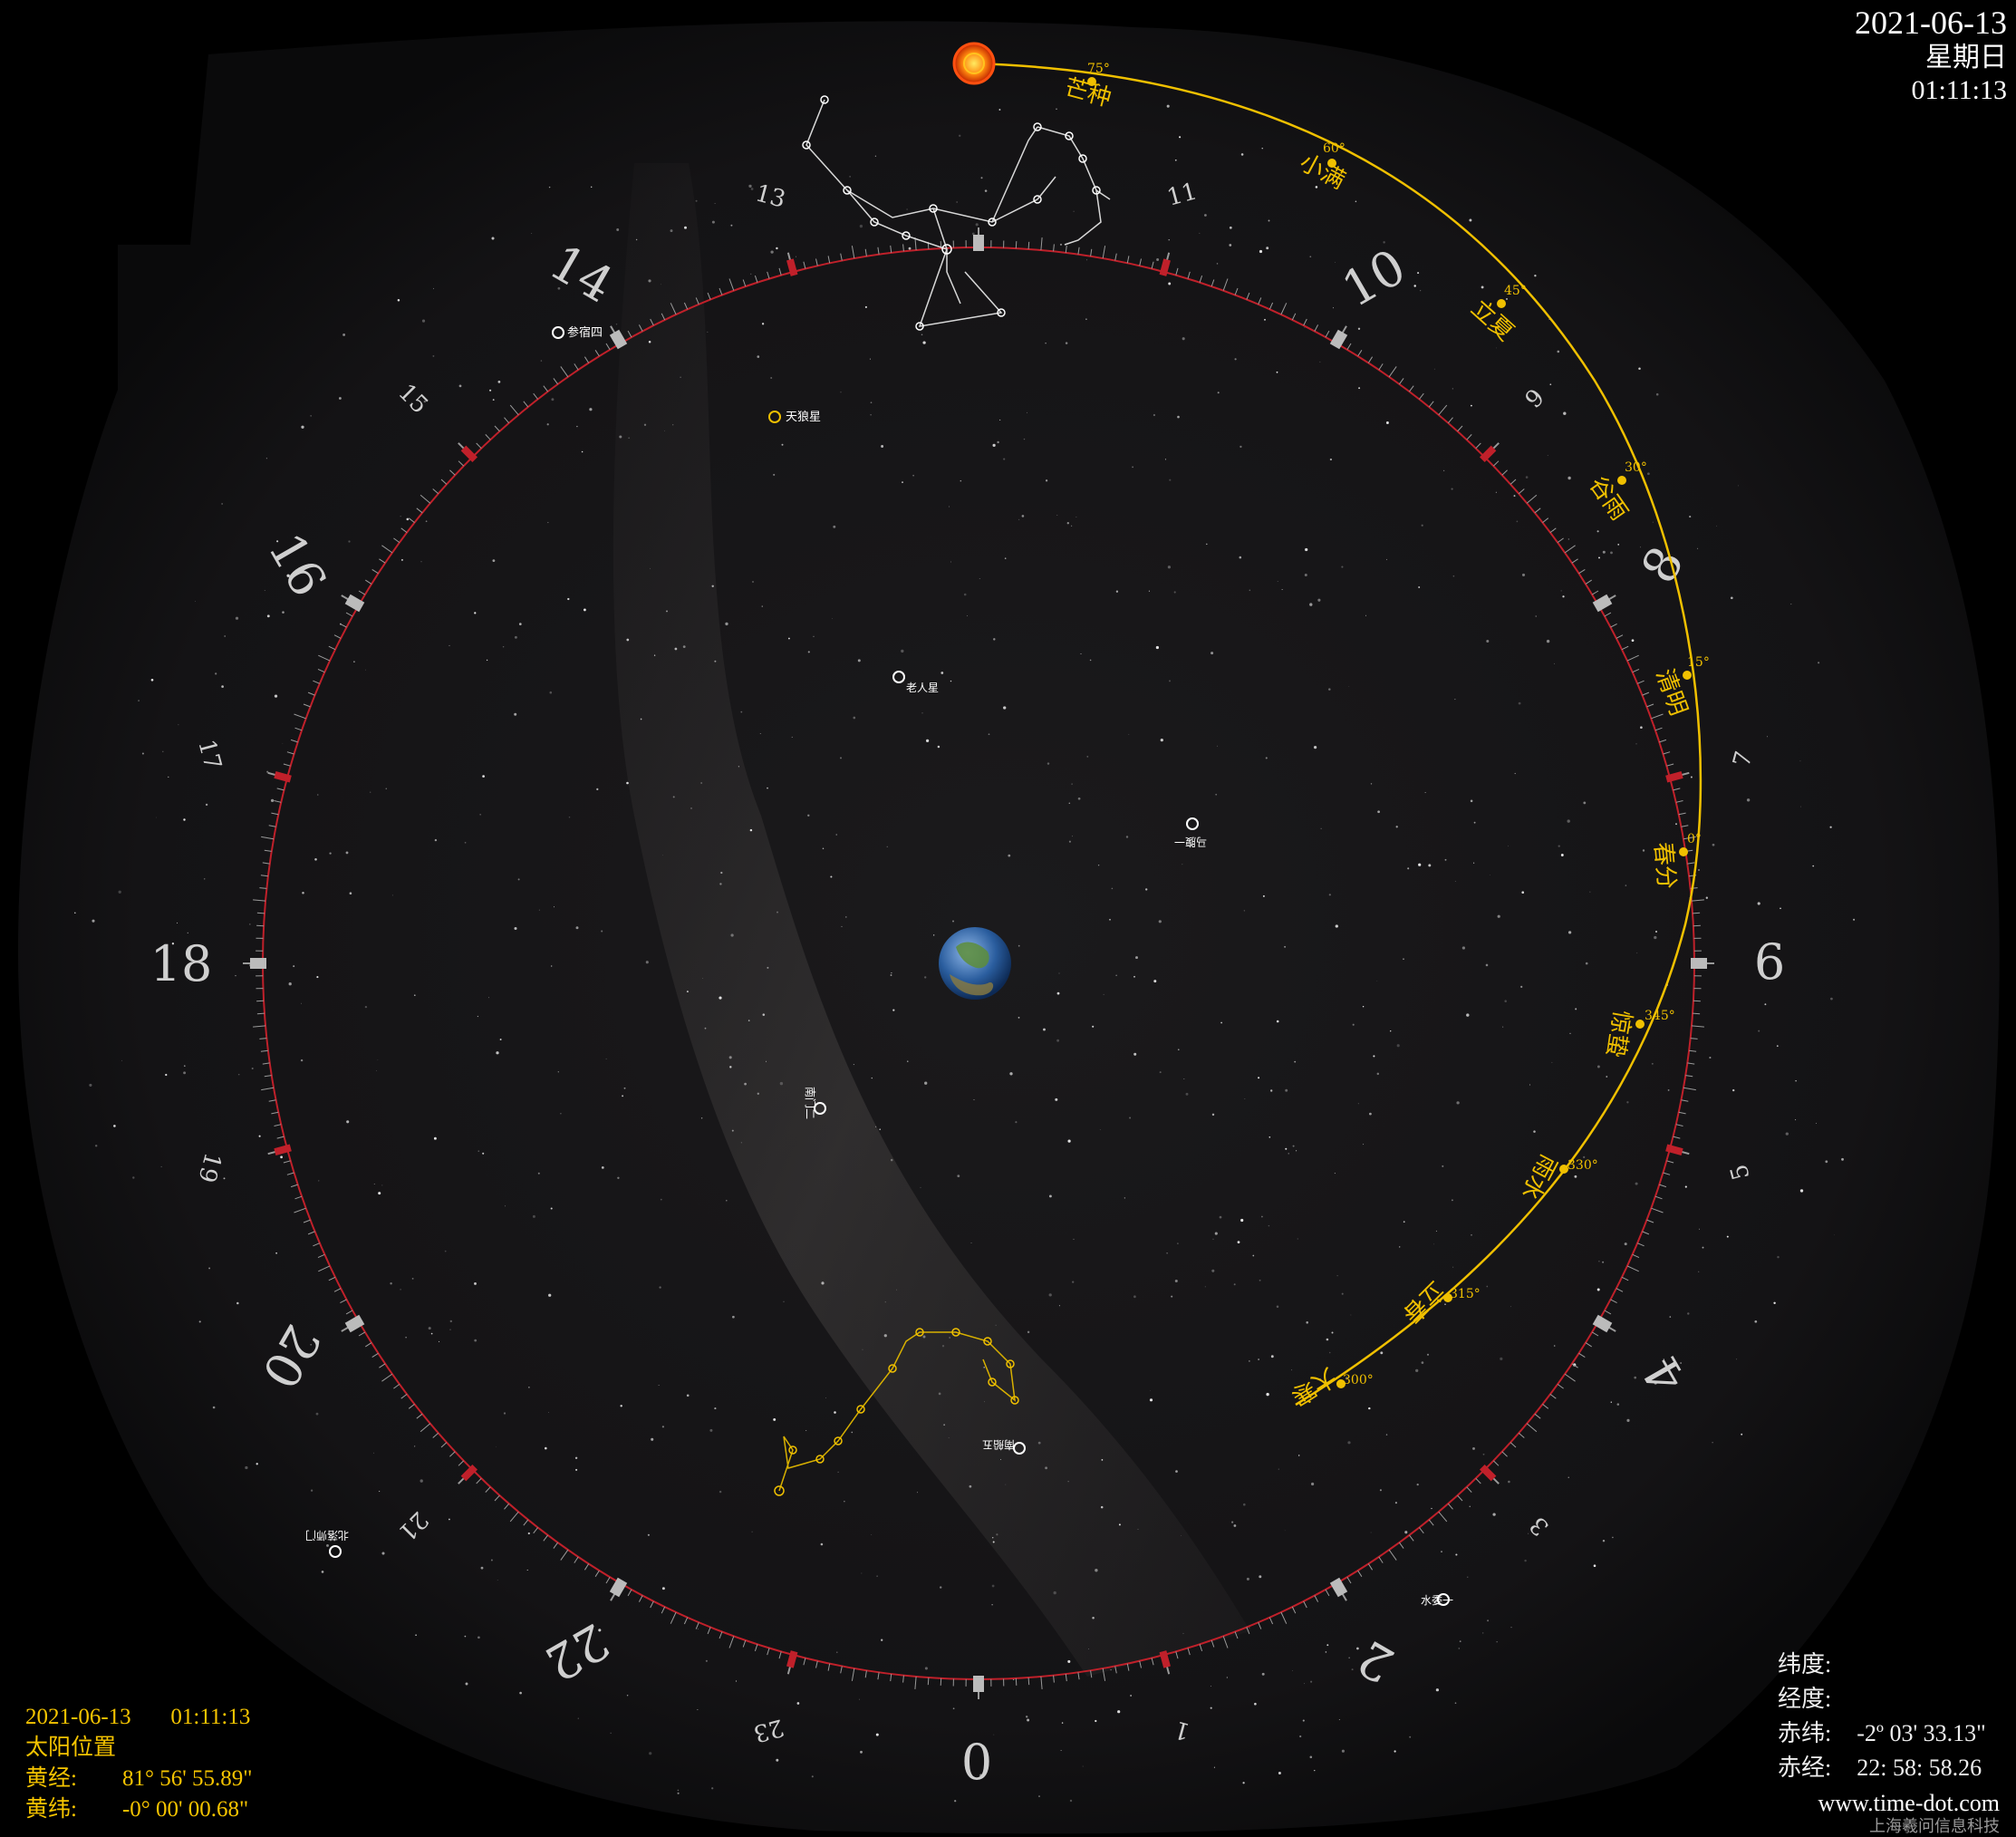  Describe the element at coordinates (187, 1778) in the screenshot. I see `ecliptic-longitude-value: 81° 56' 55.89"` at that location.